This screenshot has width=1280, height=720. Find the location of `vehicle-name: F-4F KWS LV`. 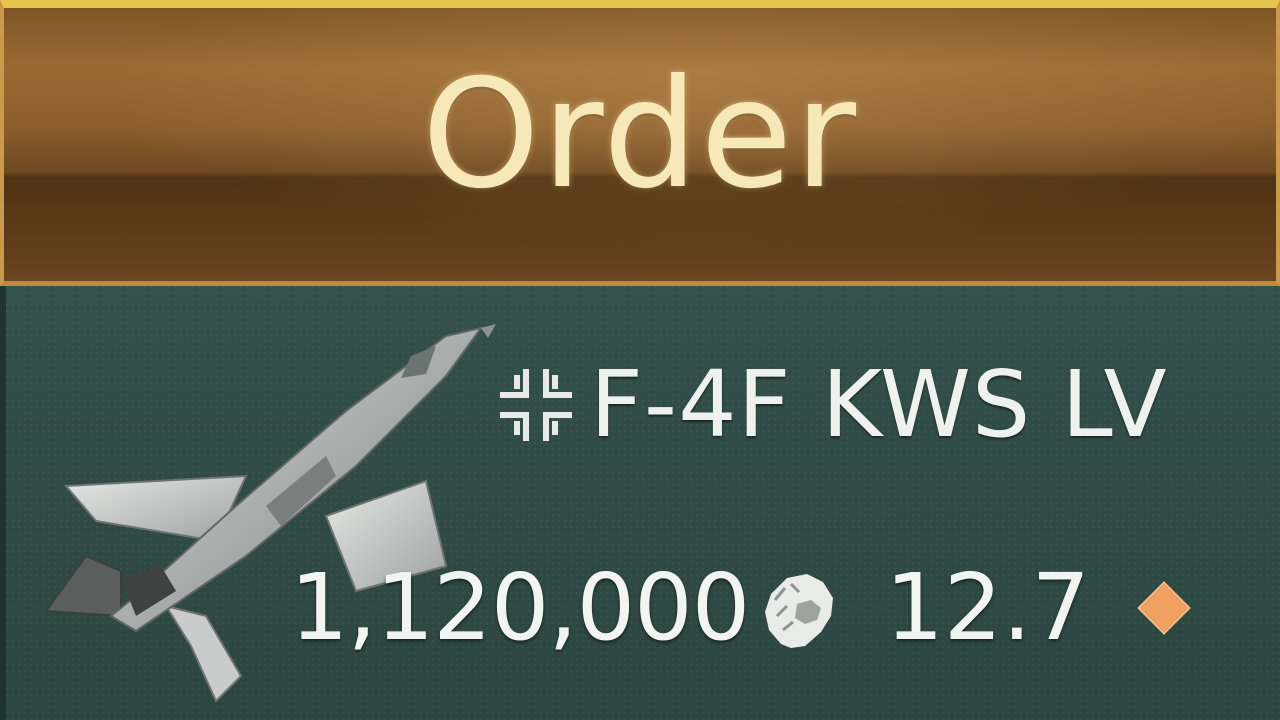

vehicle-name: F-4F KWS LV is located at coordinates (879, 404).